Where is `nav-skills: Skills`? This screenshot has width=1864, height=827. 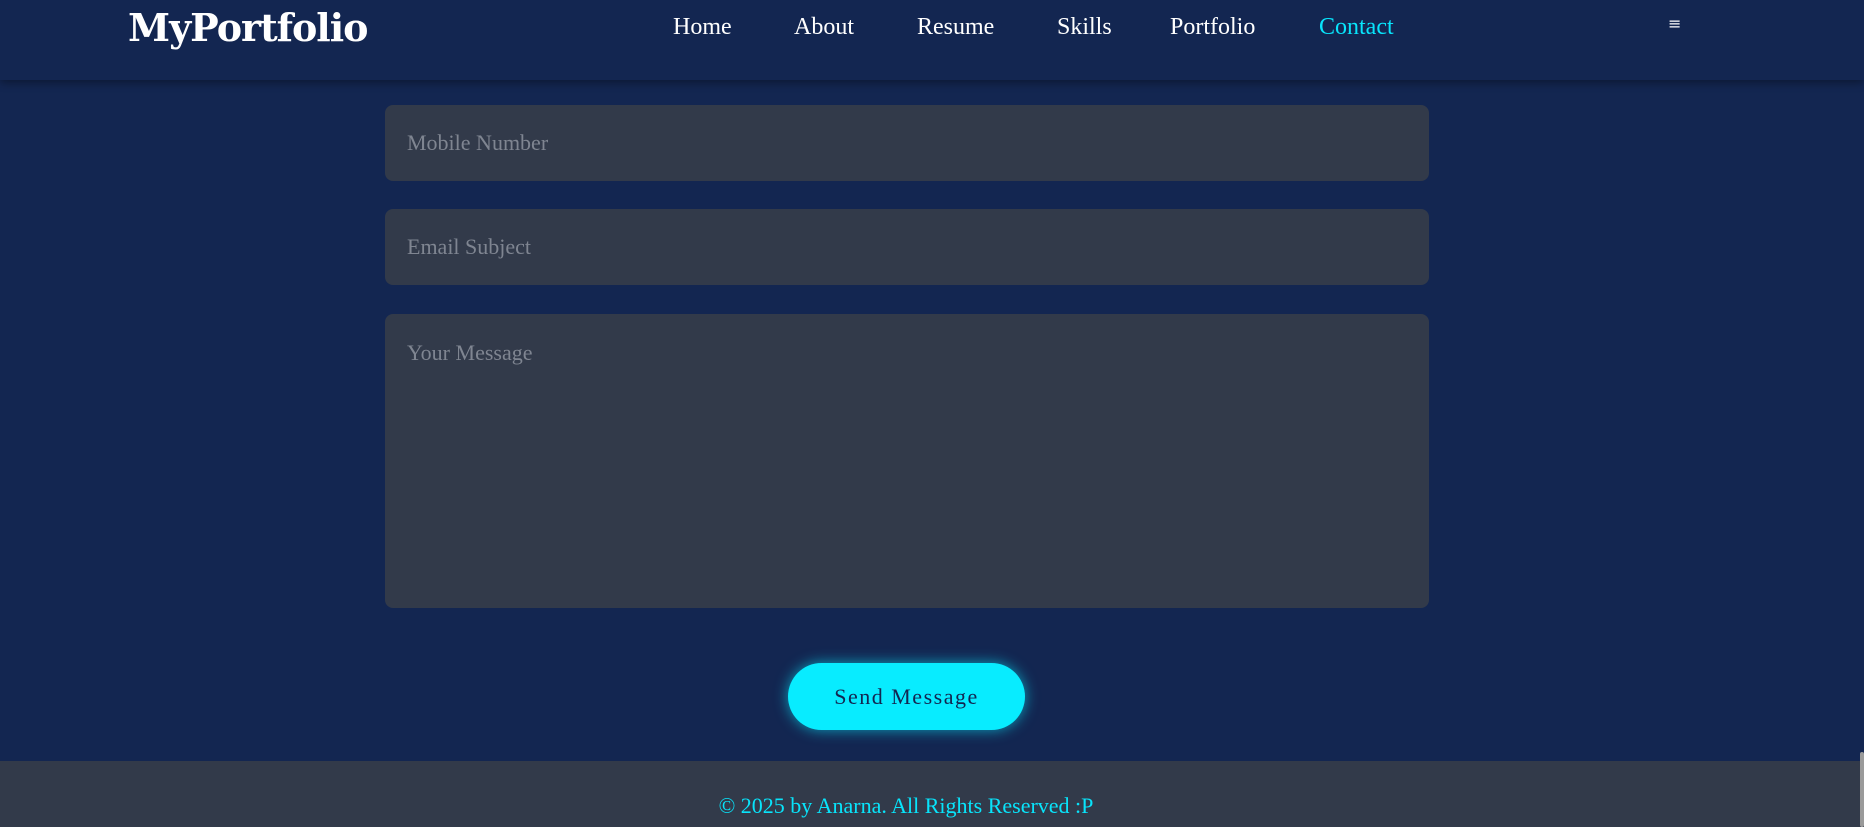
nav-skills: Skills is located at coordinates (1084, 27).